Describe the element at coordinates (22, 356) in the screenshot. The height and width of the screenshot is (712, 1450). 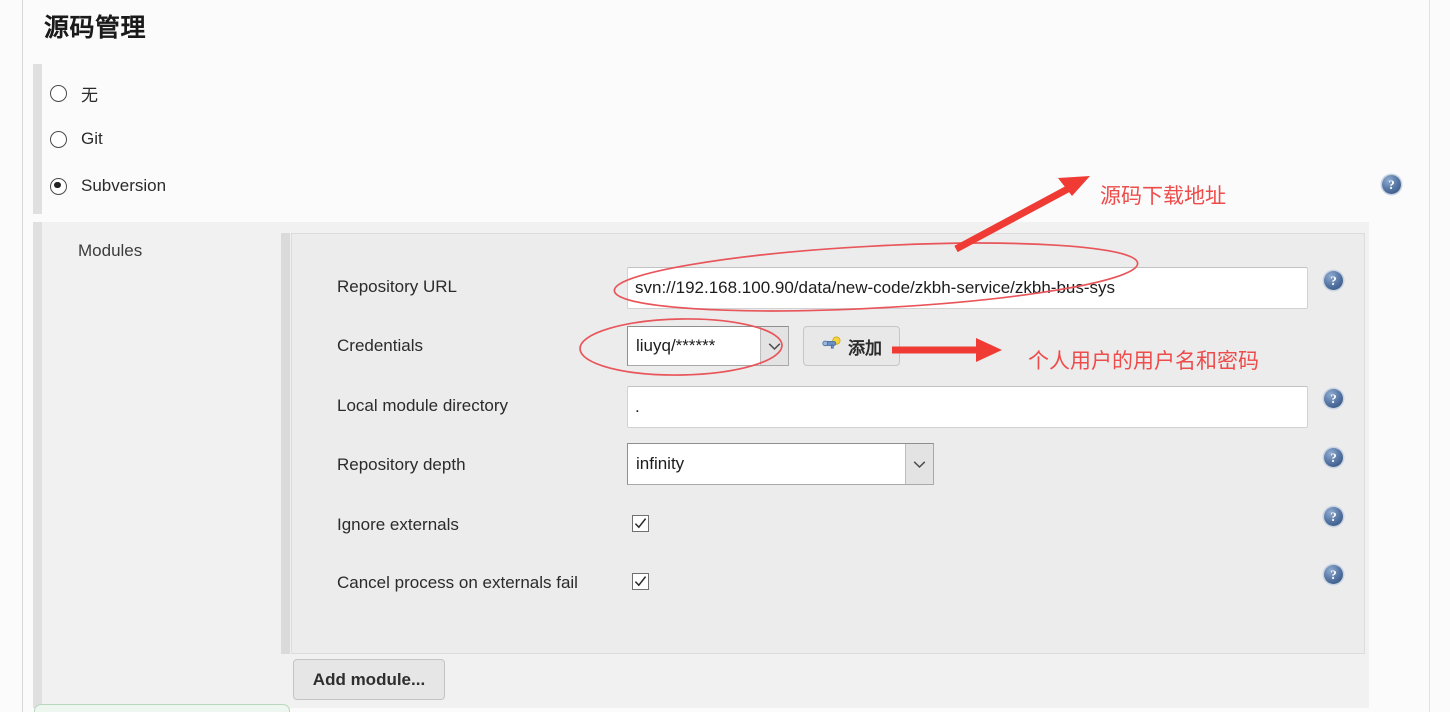
I see `page-left-divider` at that location.